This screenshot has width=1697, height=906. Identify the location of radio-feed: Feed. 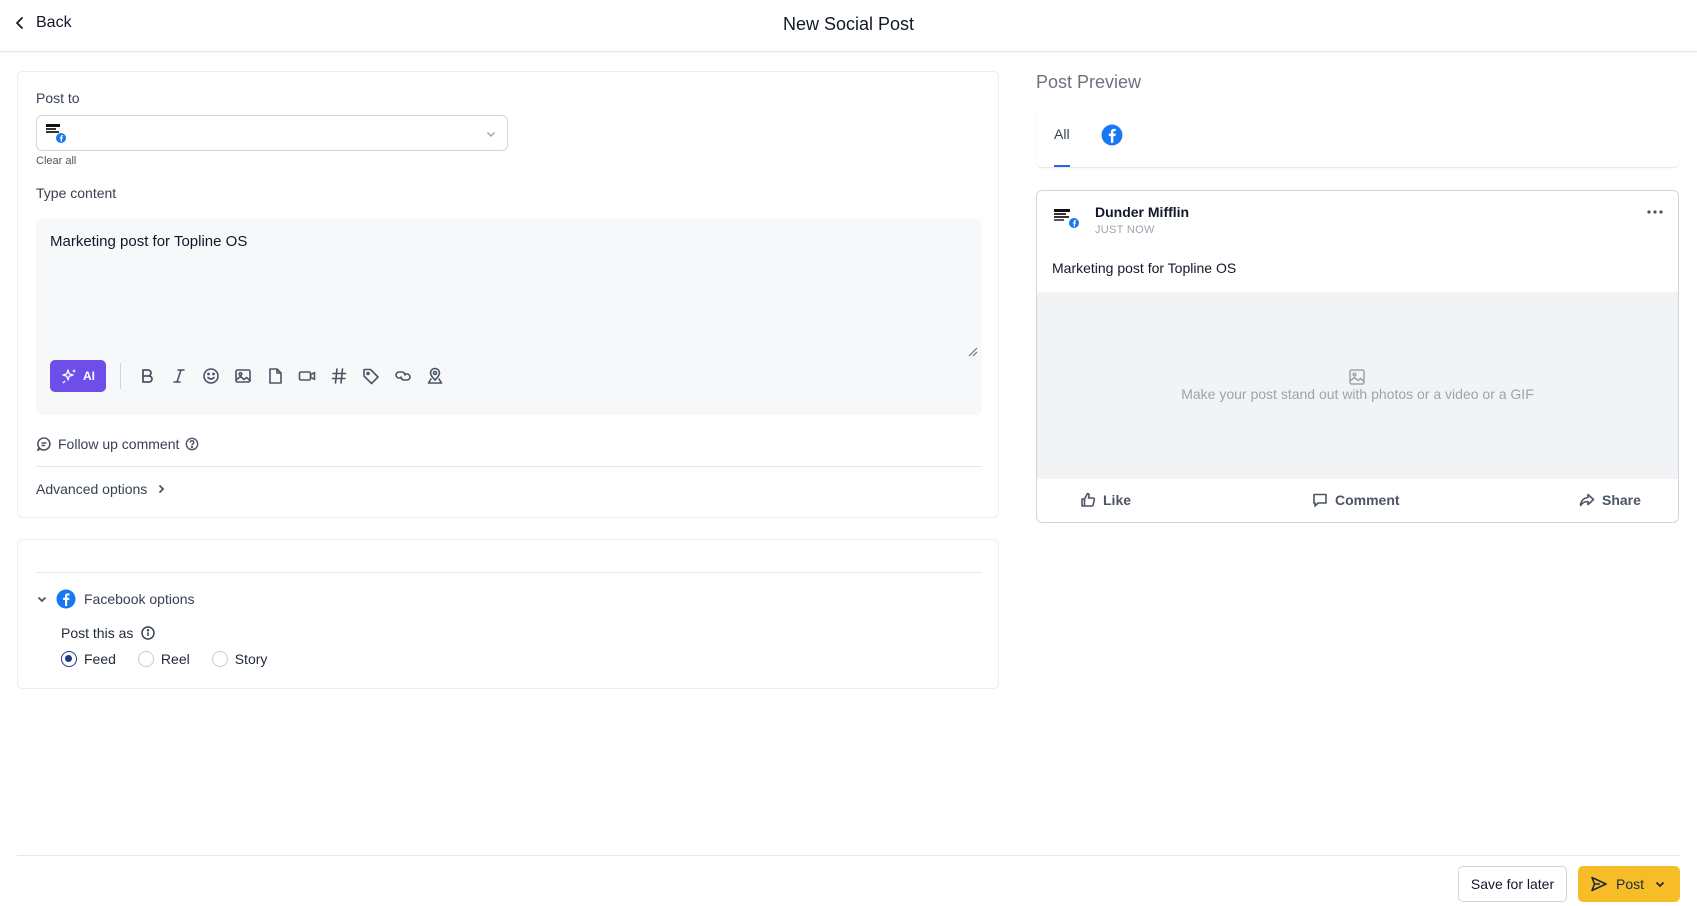
(88, 659).